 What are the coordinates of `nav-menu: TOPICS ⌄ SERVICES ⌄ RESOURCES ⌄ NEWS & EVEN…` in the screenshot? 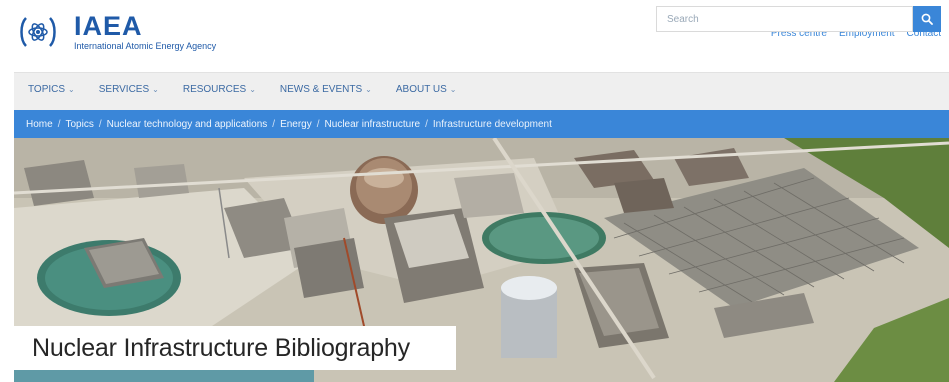 It's located at (242, 89).